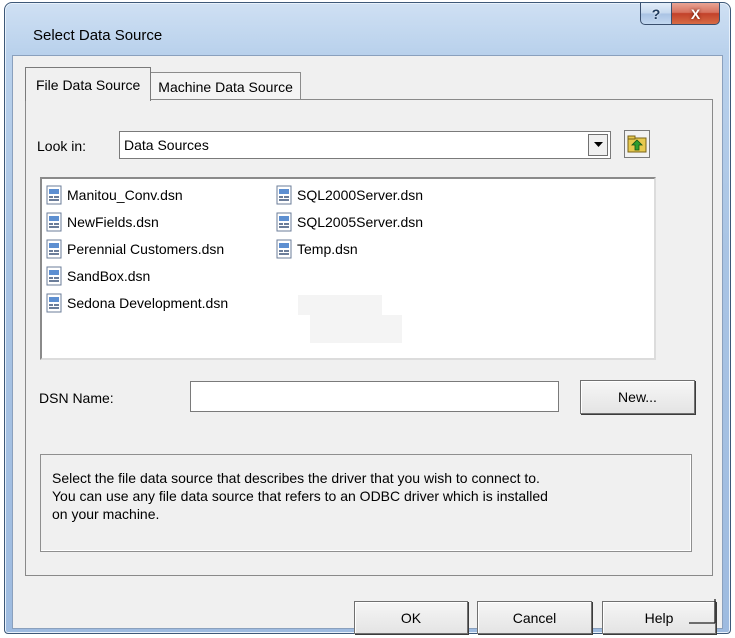  I want to click on list-item: Sedona Development.dsn, so click(136, 302).